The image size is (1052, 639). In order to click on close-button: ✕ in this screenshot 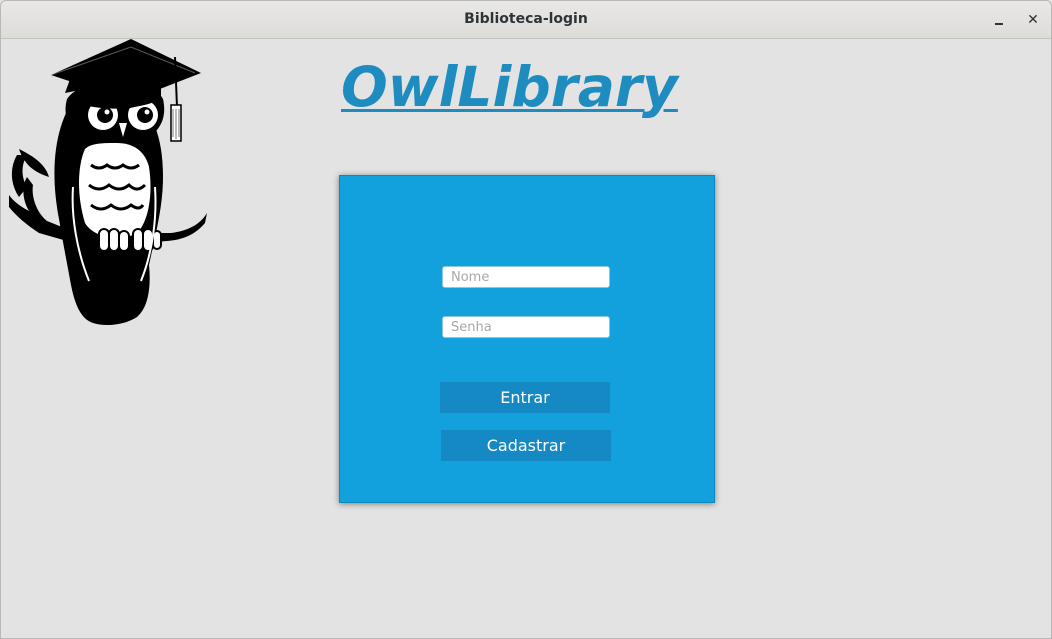, I will do `click(1033, 20)`.